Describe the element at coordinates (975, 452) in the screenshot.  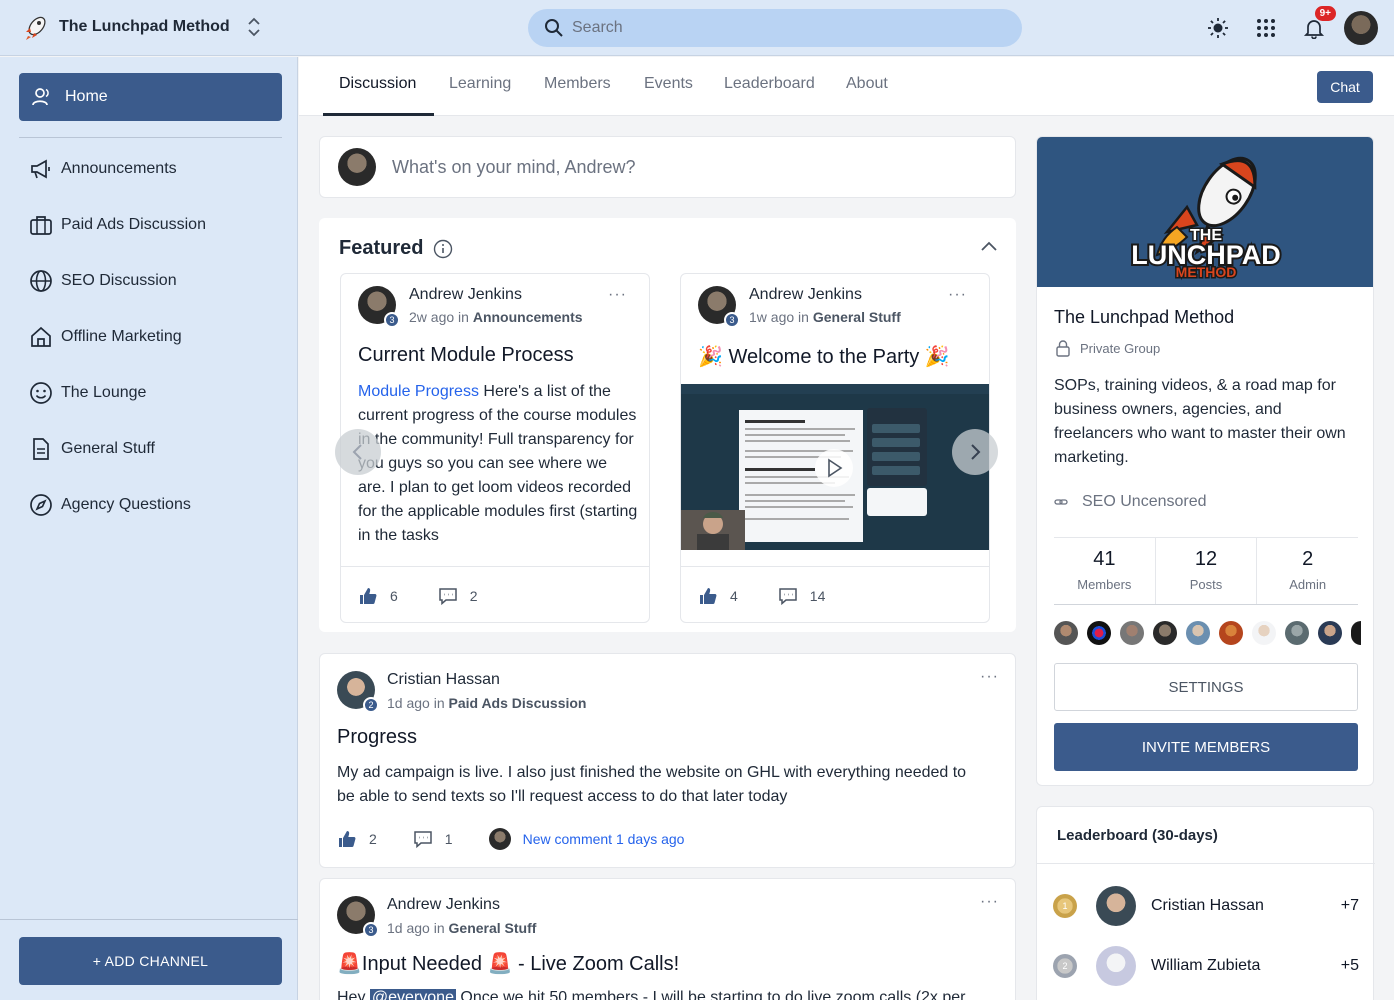
I see `carousel-next-button` at that location.